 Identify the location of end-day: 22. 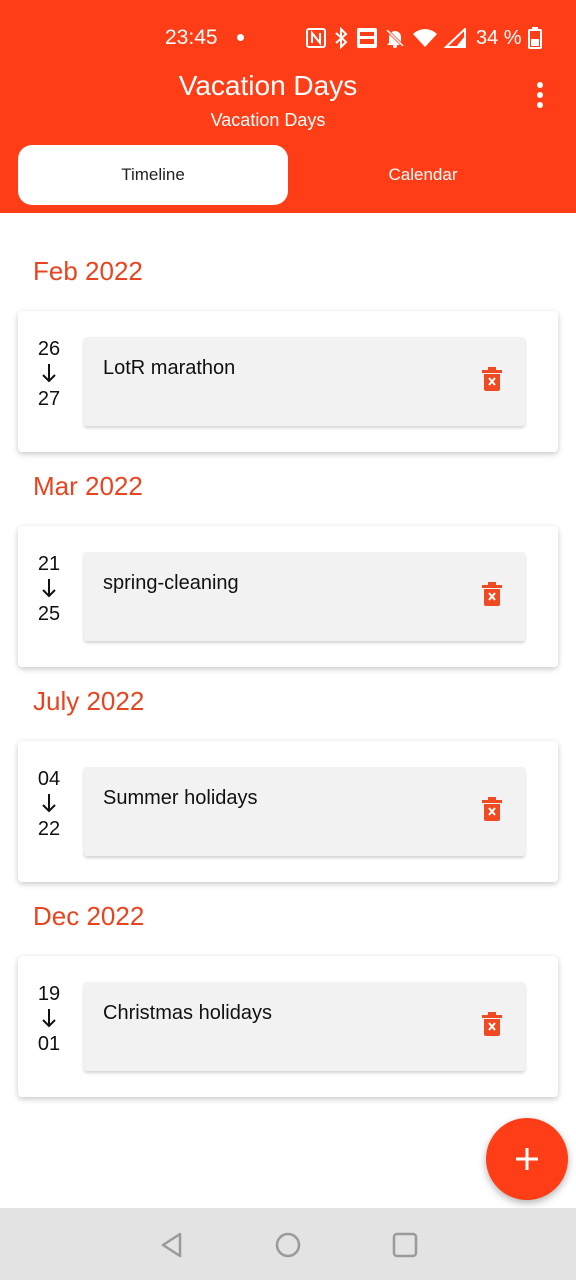
(49, 829).